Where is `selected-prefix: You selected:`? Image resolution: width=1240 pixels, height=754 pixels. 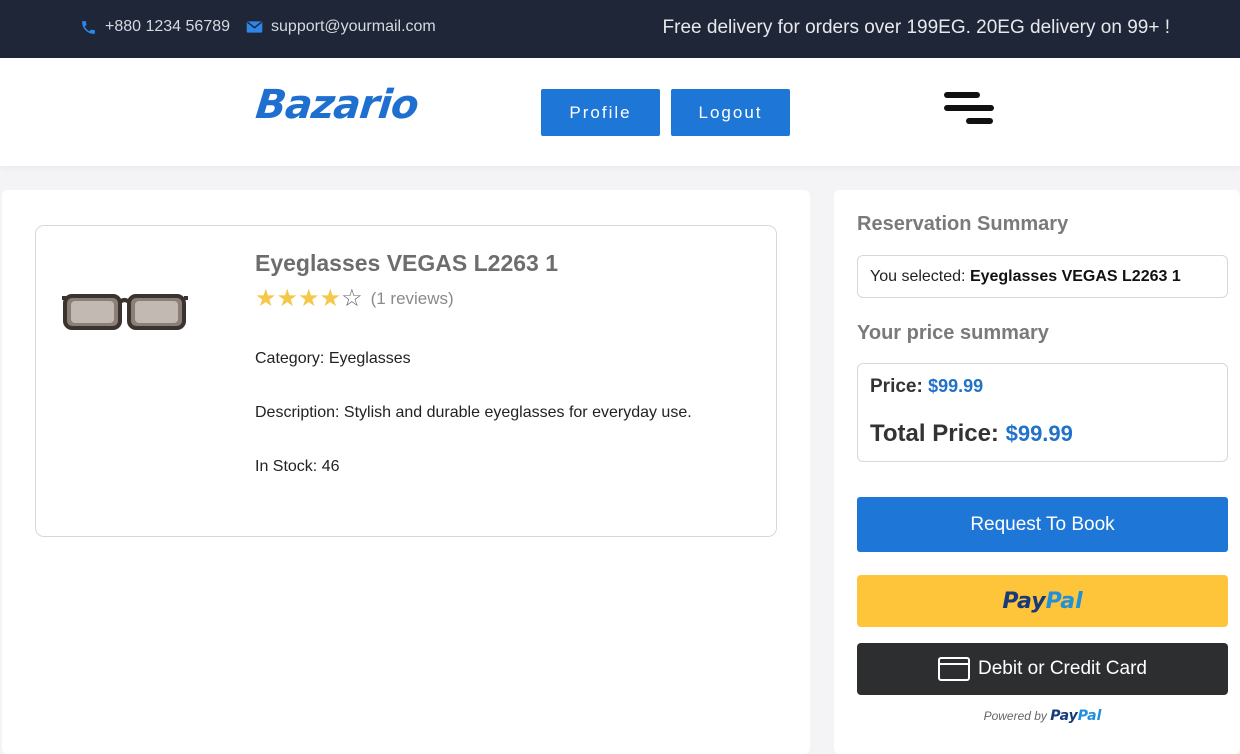 selected-prefix: You selected: is located at coordinates (918, 276).